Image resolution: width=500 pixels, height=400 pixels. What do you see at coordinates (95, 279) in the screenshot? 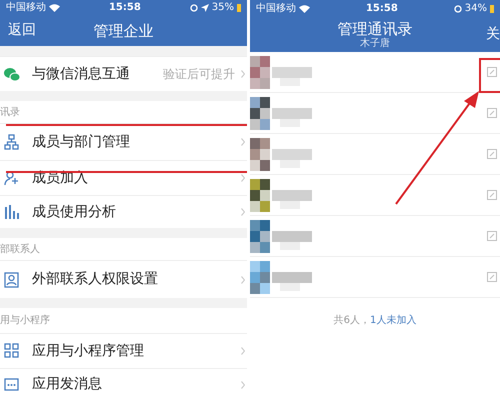
I see `menu-label: 外部联系人权限设置` at bounding box center [95, 279].